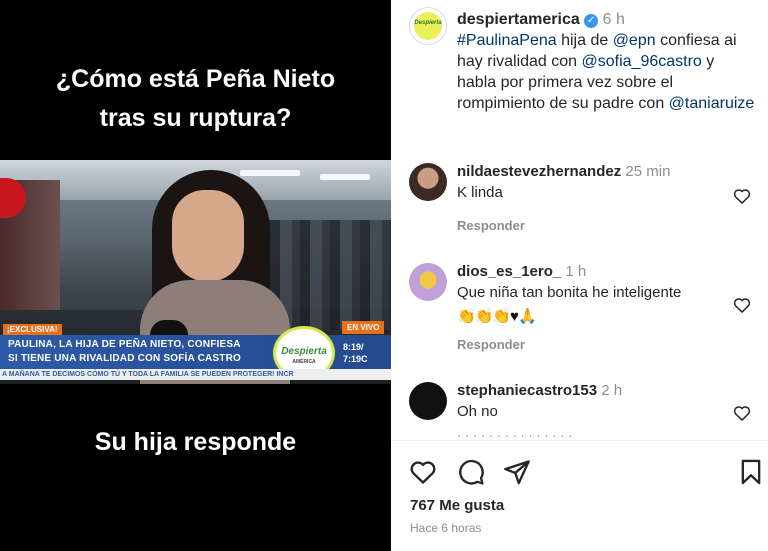 This screenshot has height=551, width=768. What do you see at coordinates (423, 472) in the screenshot?
I see `heart-icon` at bounding box center [423, 472].